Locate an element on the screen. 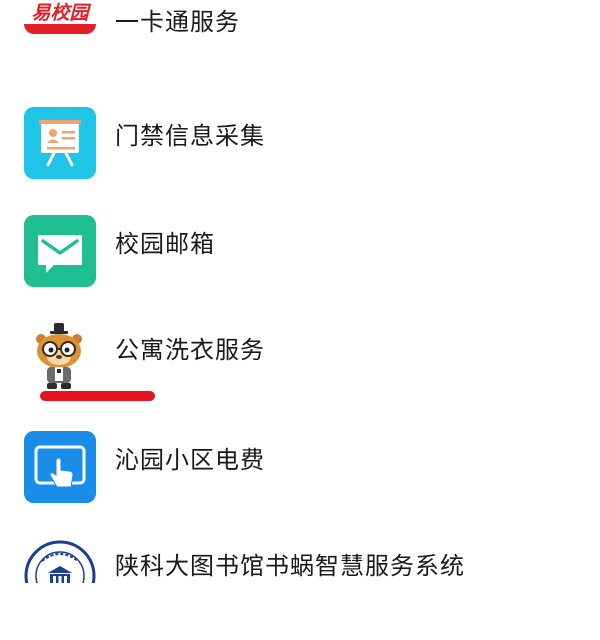 The width and height of the screenshot is (600, 640). mail-icon is located at coordinates (60, 251).